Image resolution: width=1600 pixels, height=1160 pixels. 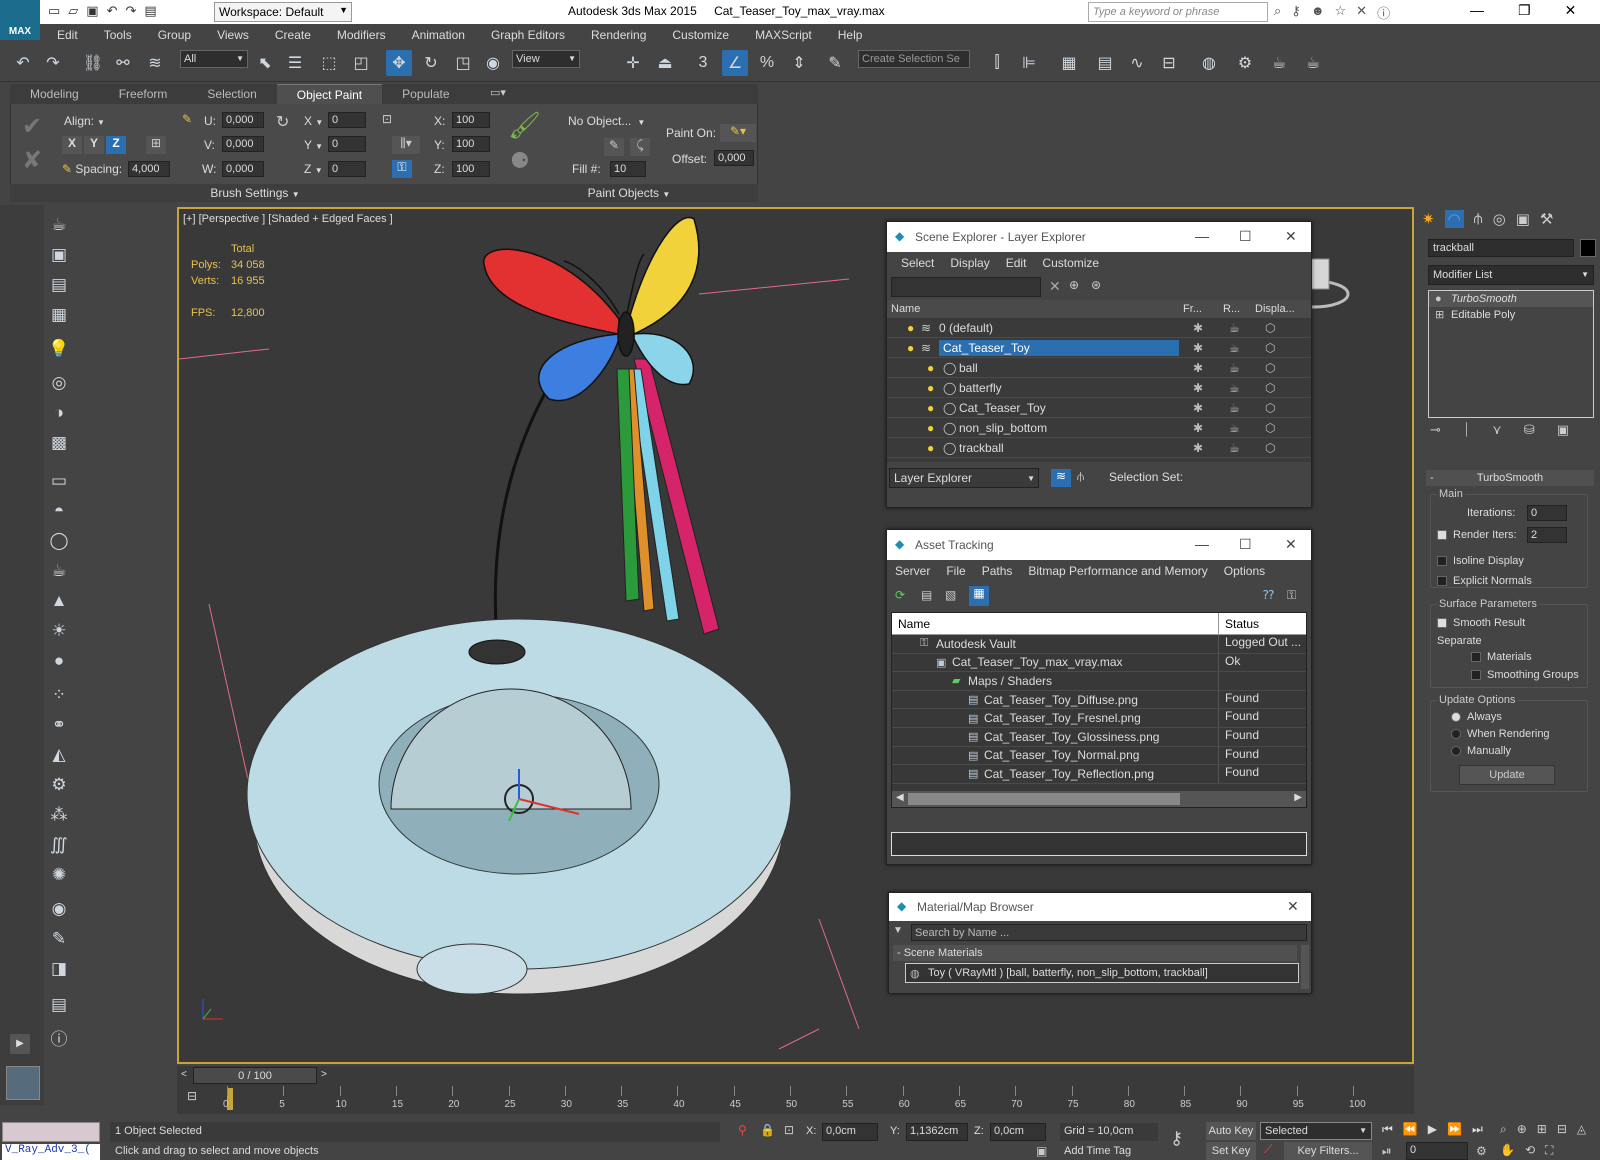 I want to click on expand-icon: ▶, so click(x=20, y=1044).